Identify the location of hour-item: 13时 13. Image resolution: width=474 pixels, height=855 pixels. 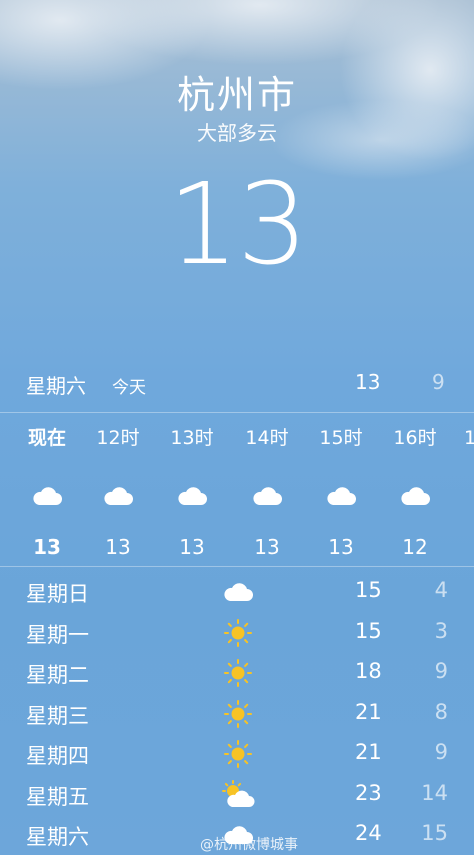
(192, 487).